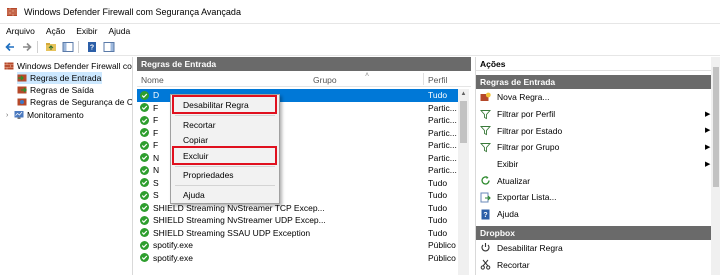 The width and height of the screenshot is (720, 275). Describe the element at coordinates (437, 80) in the screenshot. I see `column-profile: Perfil` at that location.